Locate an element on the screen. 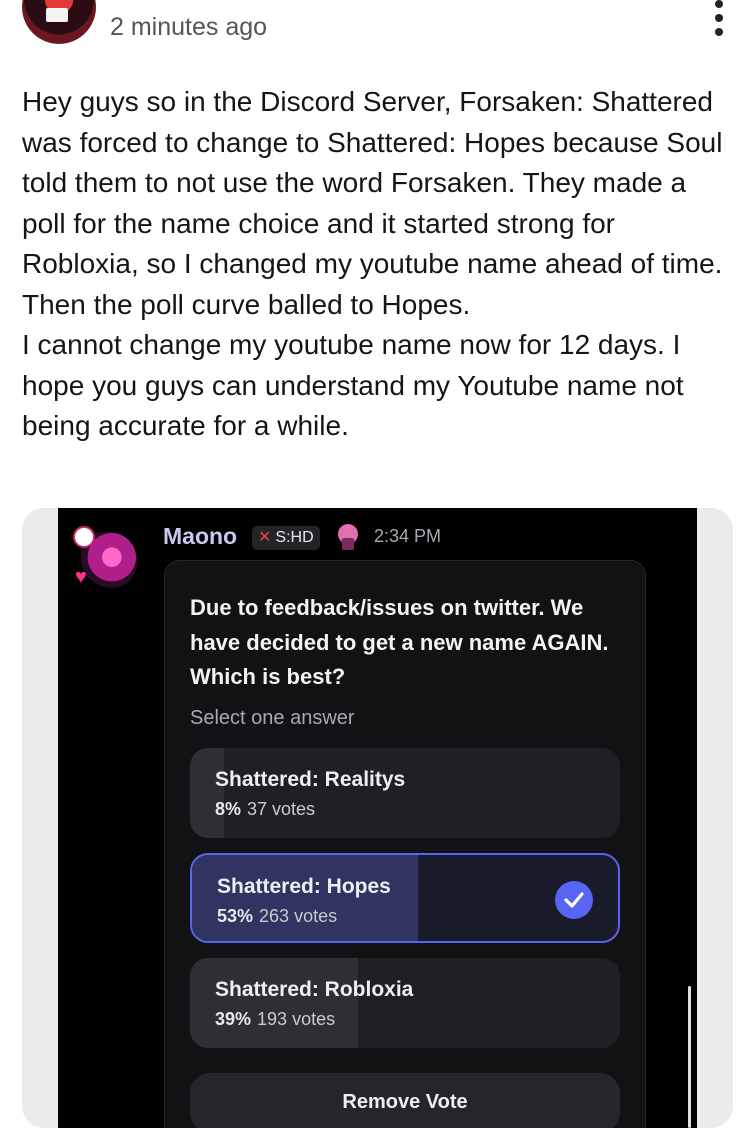 This screenshot has height=1128, width=755. more-options-icon is located at coordinates (719, 19).